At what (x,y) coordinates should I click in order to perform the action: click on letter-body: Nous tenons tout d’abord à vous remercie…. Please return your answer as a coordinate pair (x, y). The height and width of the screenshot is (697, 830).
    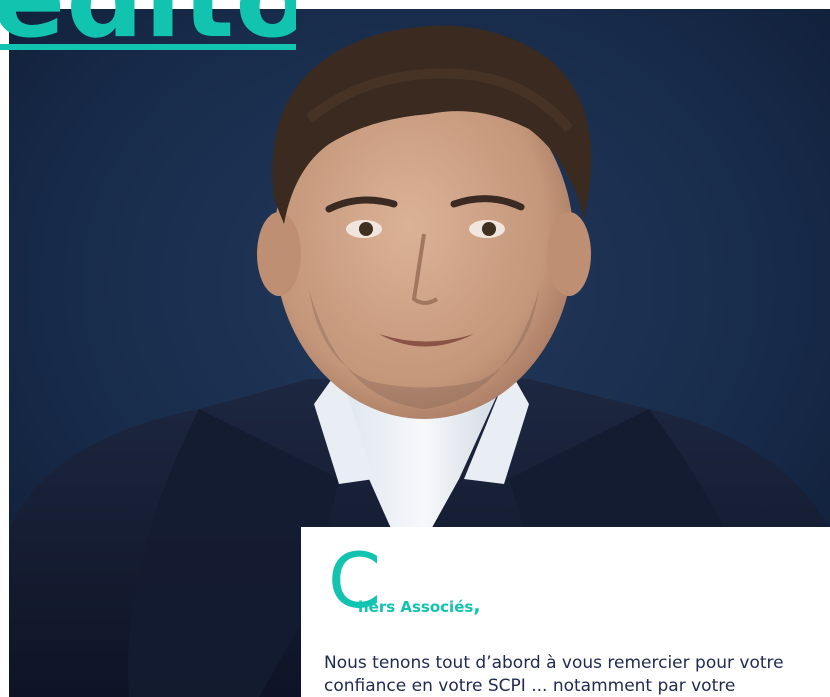
    Looking at the image, I should click on (574, 674).